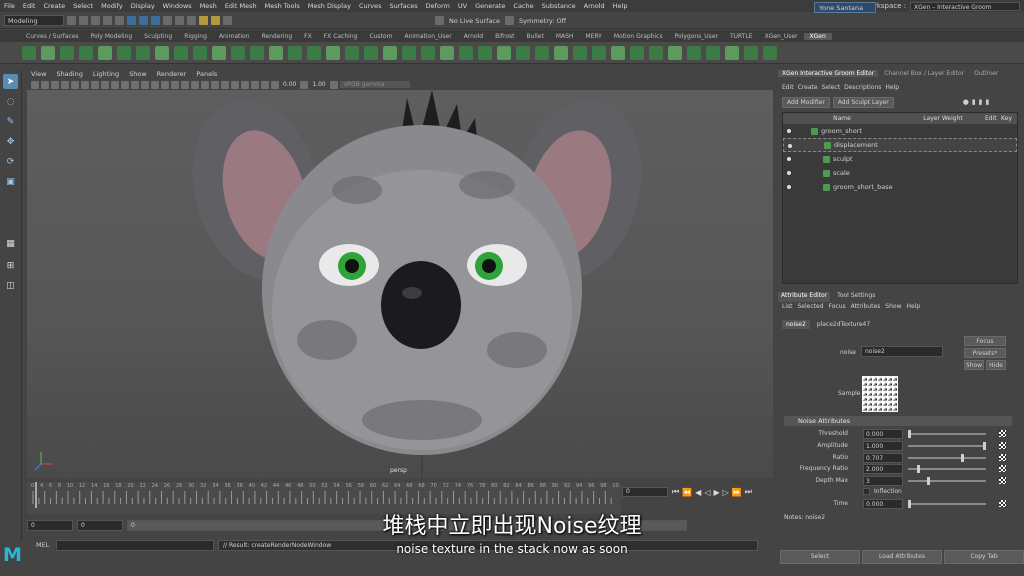 This screenshot has height=576, width=1024. Describe the element at coordinates (985, 353) in the screenshot. I see `presets-button: Presets*` at that location.